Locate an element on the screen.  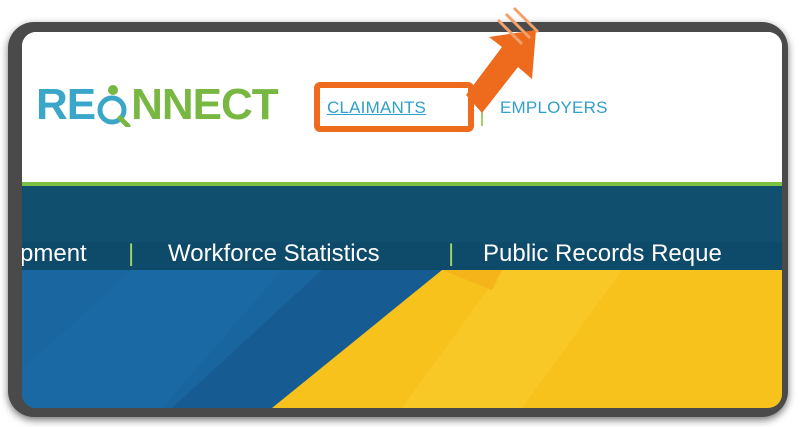
employers-link: EMPLOYERS is located at coordinates (554, 108).